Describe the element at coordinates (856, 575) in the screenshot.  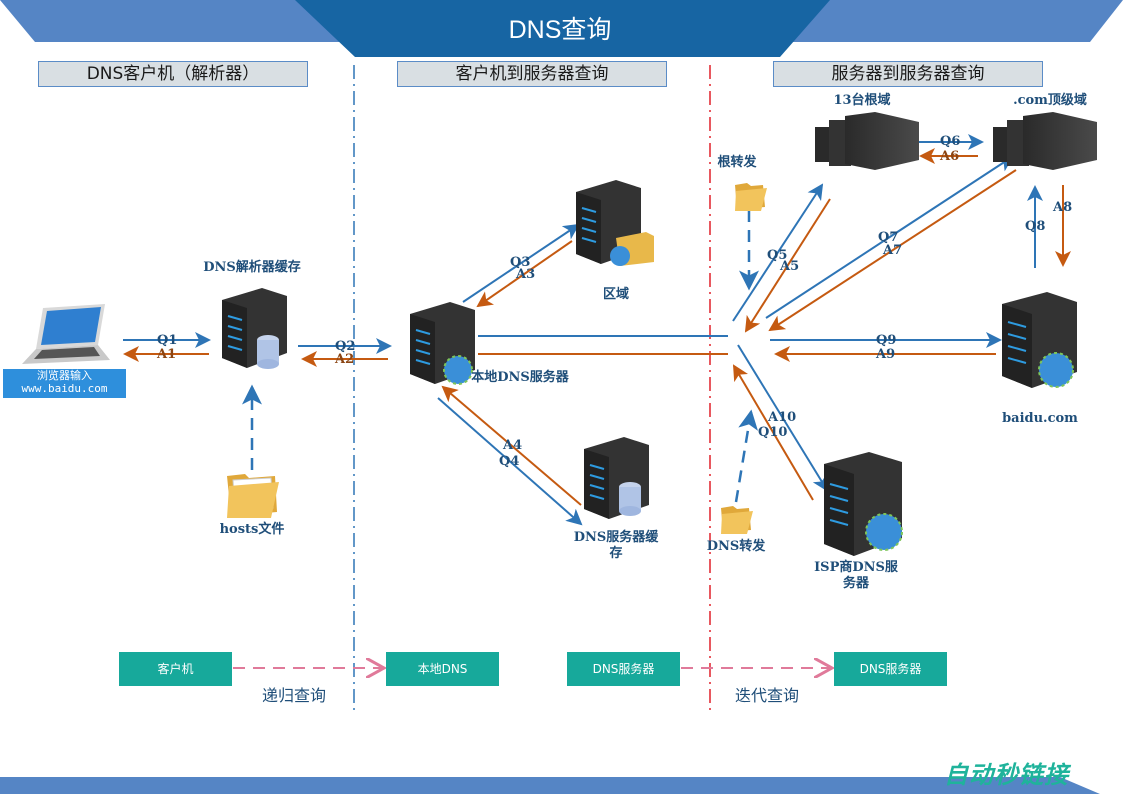
I see `isp-dns-label: ISP商DNS服务器` at that location.